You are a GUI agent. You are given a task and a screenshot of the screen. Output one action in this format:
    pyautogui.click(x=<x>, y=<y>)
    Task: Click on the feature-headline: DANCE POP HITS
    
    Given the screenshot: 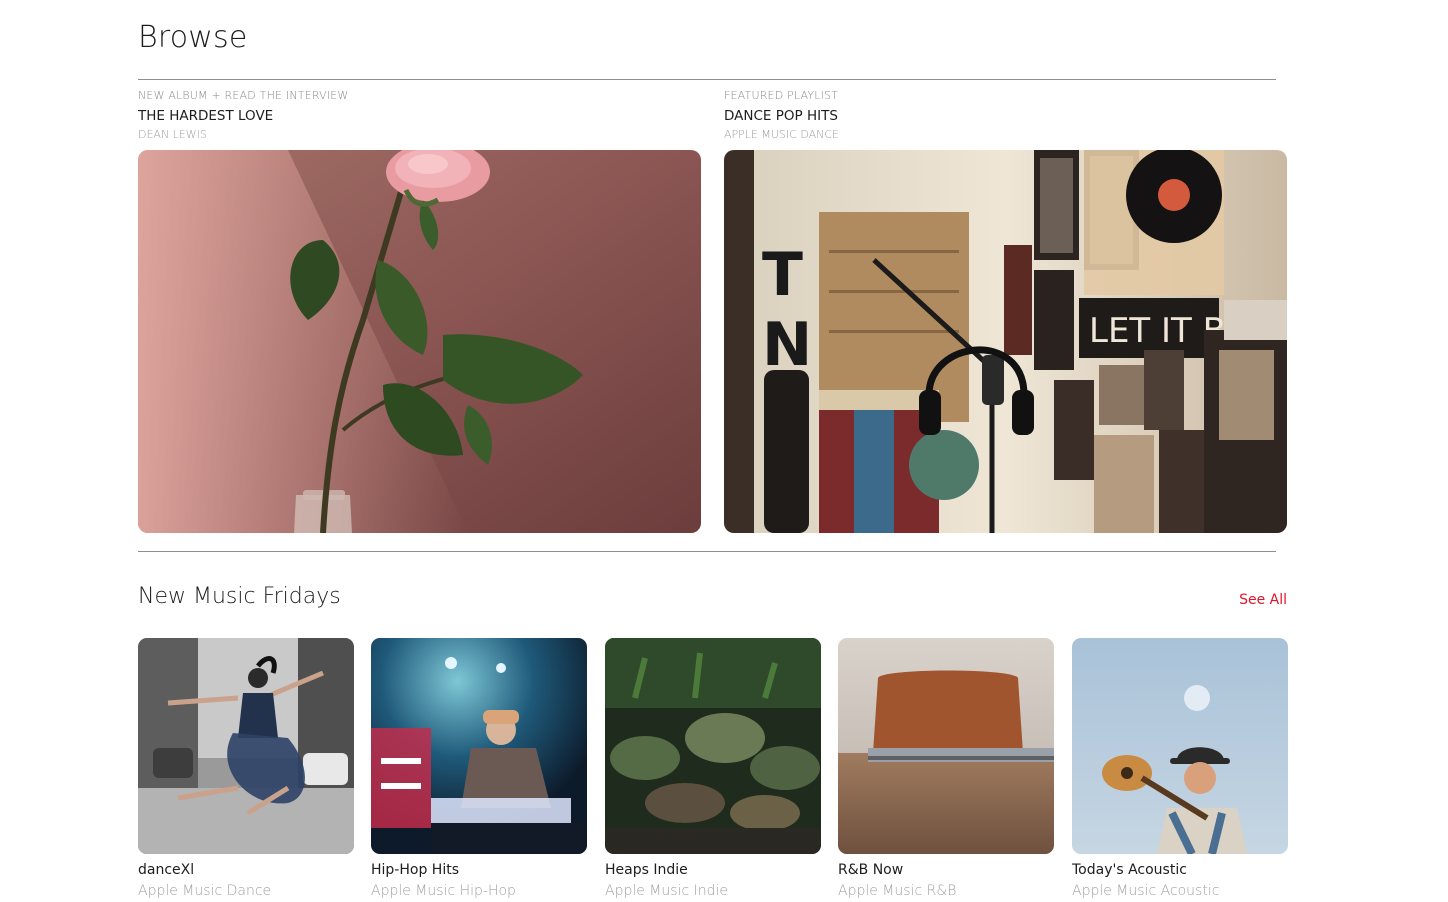 What is the action you would take?
    pyautogui.click(x=1005, y=116)
    